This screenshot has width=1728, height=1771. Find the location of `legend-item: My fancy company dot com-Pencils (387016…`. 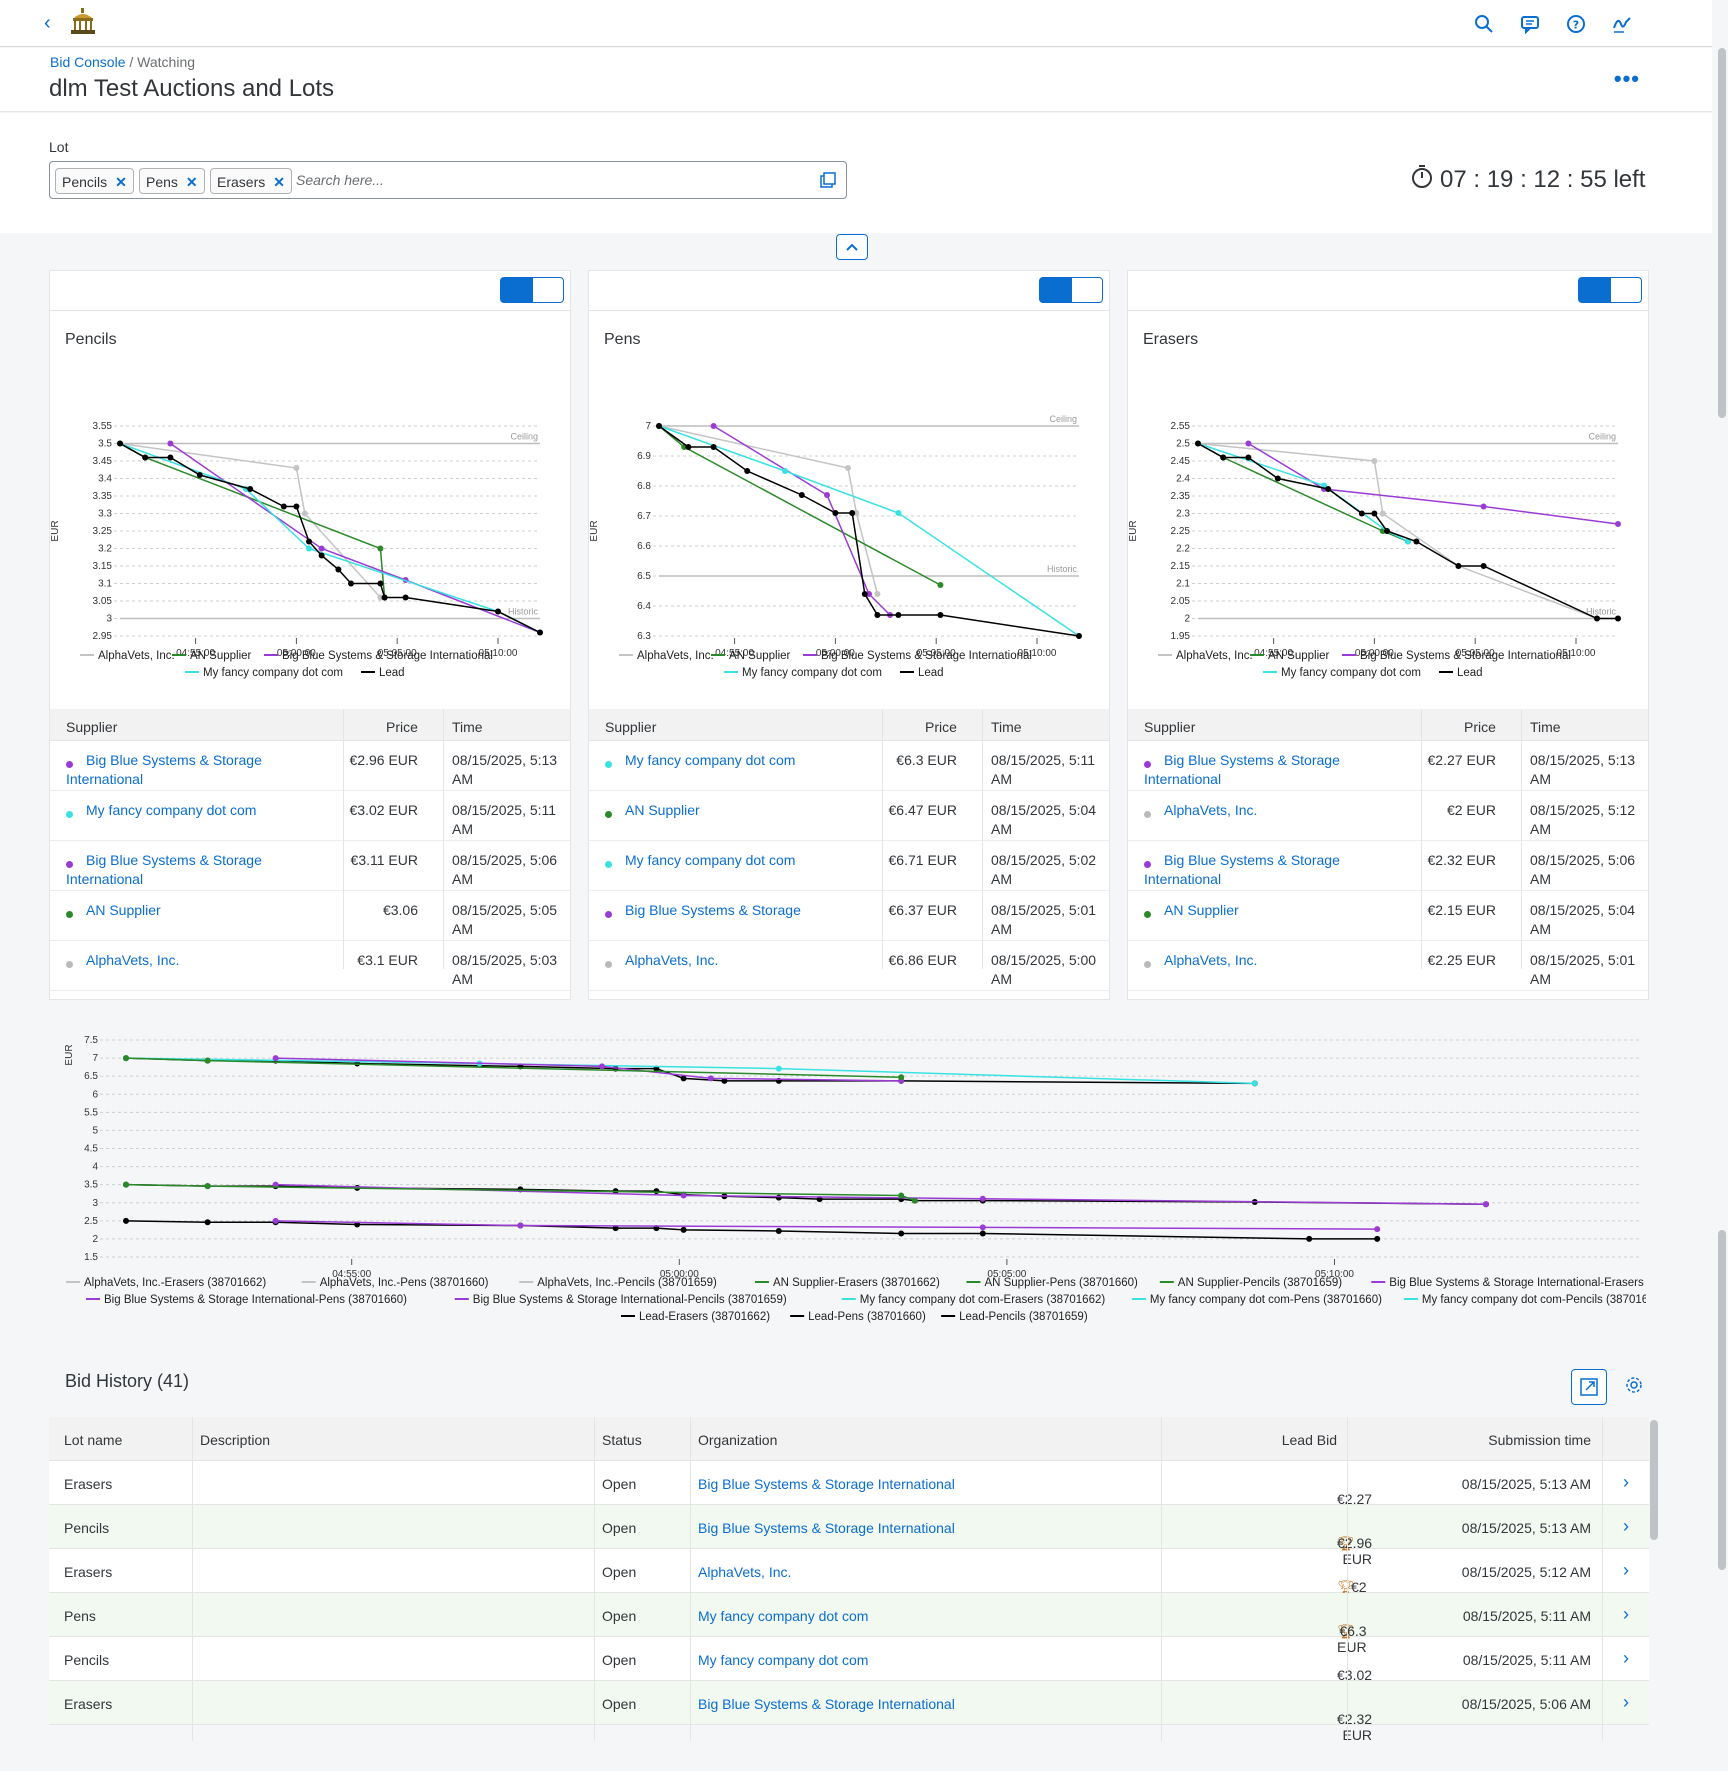

legend-item: My fancy company dot com-Pencils (387016… is located at coordinates (1534, 1300).